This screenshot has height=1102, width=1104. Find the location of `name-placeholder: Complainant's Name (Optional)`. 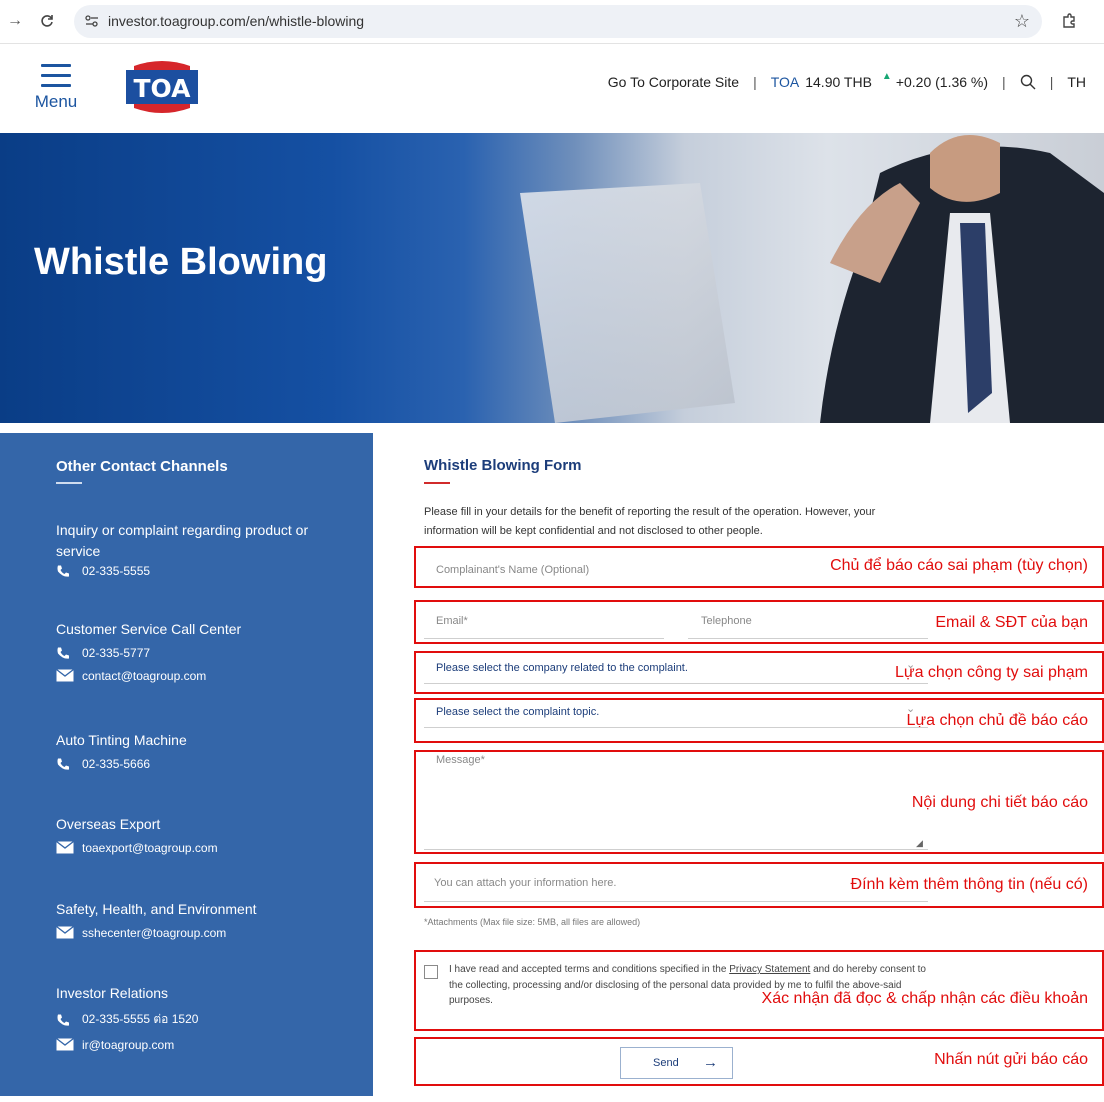

name-placeholder: Complainant's Name (Optional) is located at coordinates (513, 570).